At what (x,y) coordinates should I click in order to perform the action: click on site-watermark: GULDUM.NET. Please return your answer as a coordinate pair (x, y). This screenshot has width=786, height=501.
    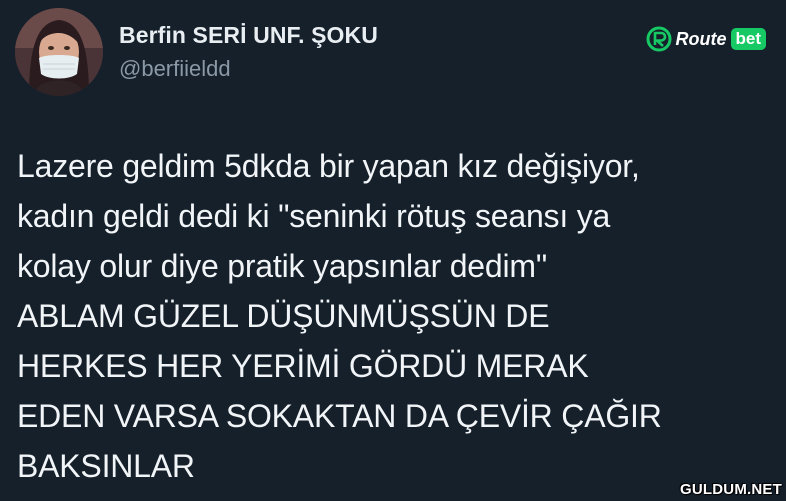
    Looking at the image, I should click on (731, 489).